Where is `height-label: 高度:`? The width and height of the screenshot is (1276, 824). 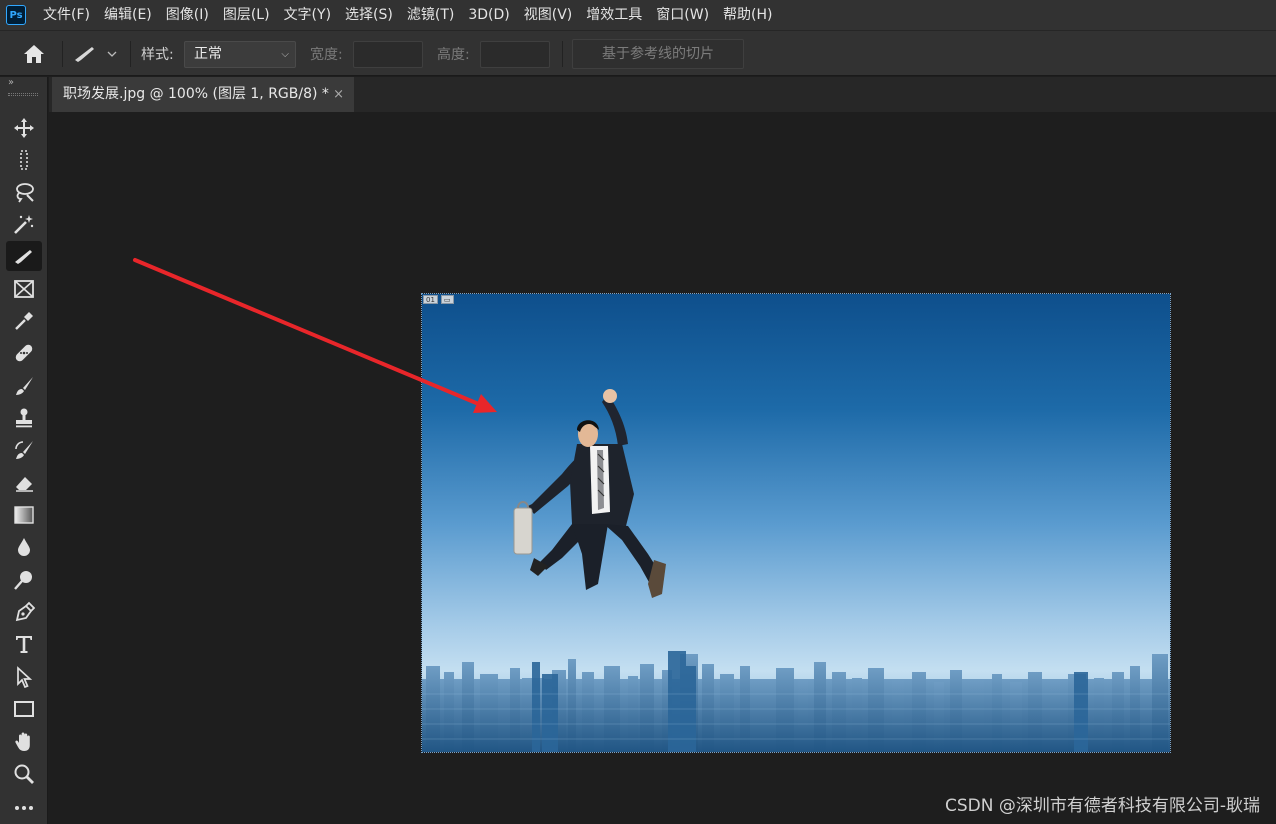 height-label: 高度: is located at coordinates (453, 55).